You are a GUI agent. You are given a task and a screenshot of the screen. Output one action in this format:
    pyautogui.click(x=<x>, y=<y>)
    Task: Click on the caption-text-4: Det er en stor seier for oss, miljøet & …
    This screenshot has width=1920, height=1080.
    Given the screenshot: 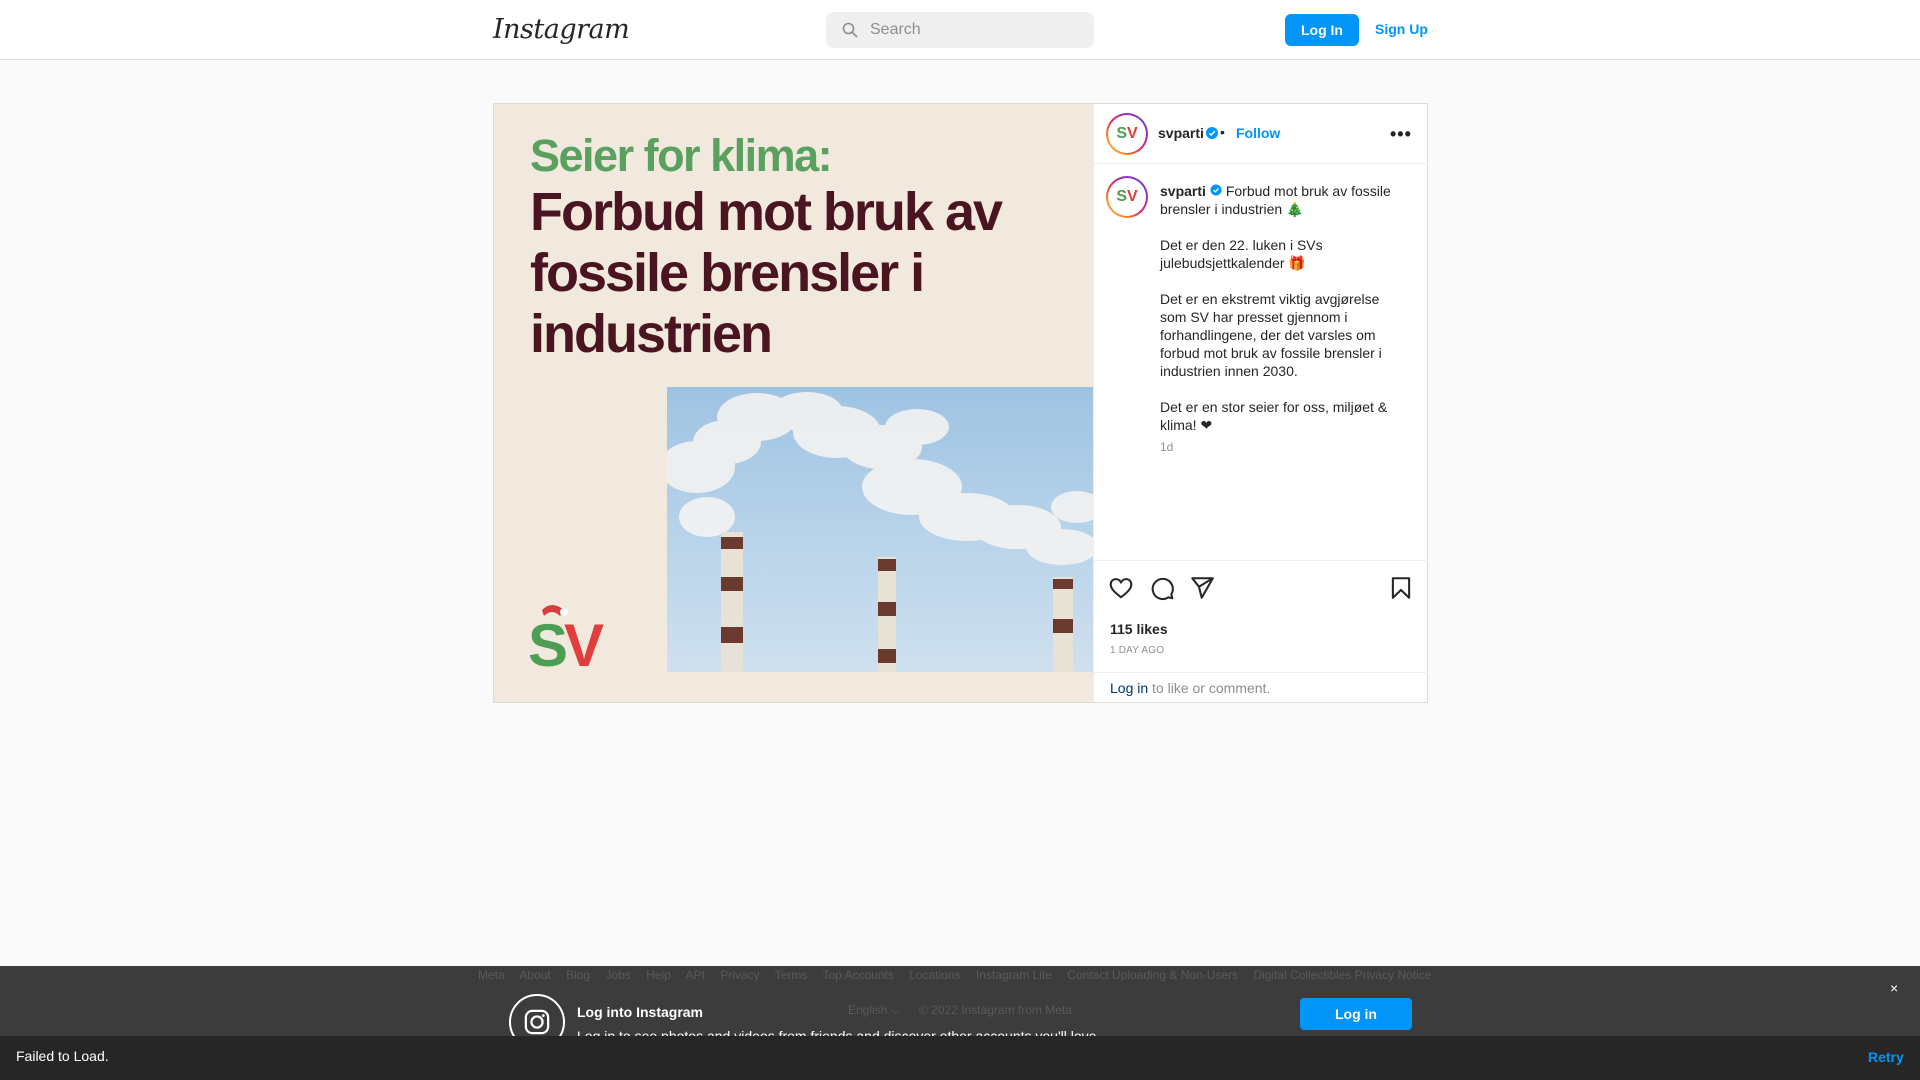 What is the action you would take?
    pyautogui.click(x=1276, y=416)
    